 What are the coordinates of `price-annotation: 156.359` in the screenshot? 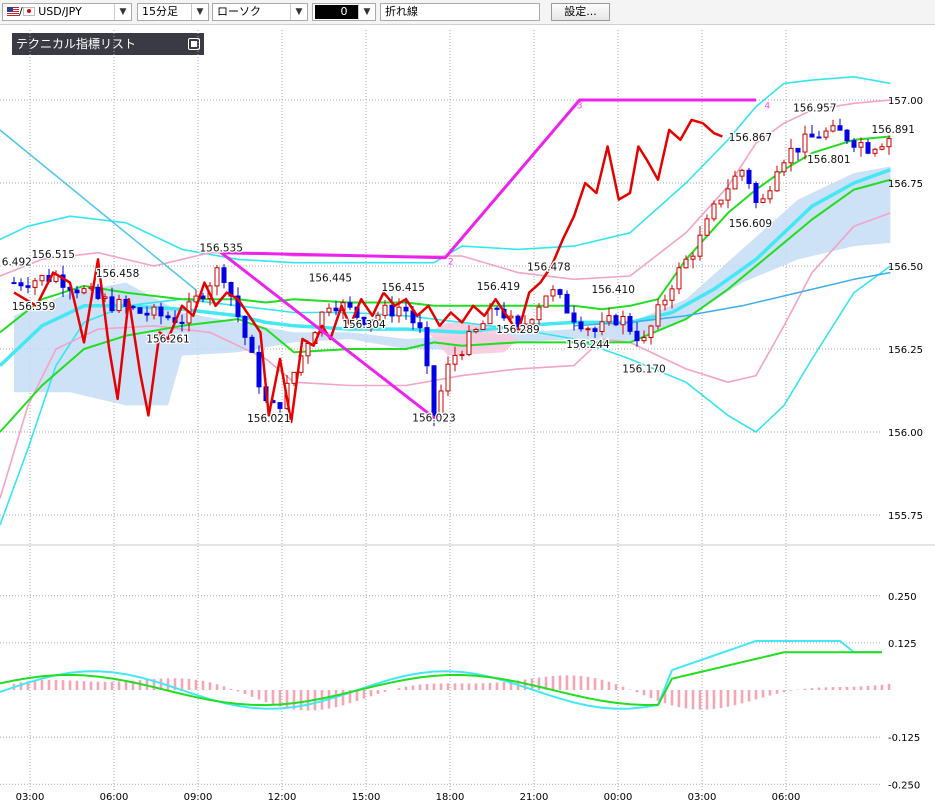 It's located at (33, 307).